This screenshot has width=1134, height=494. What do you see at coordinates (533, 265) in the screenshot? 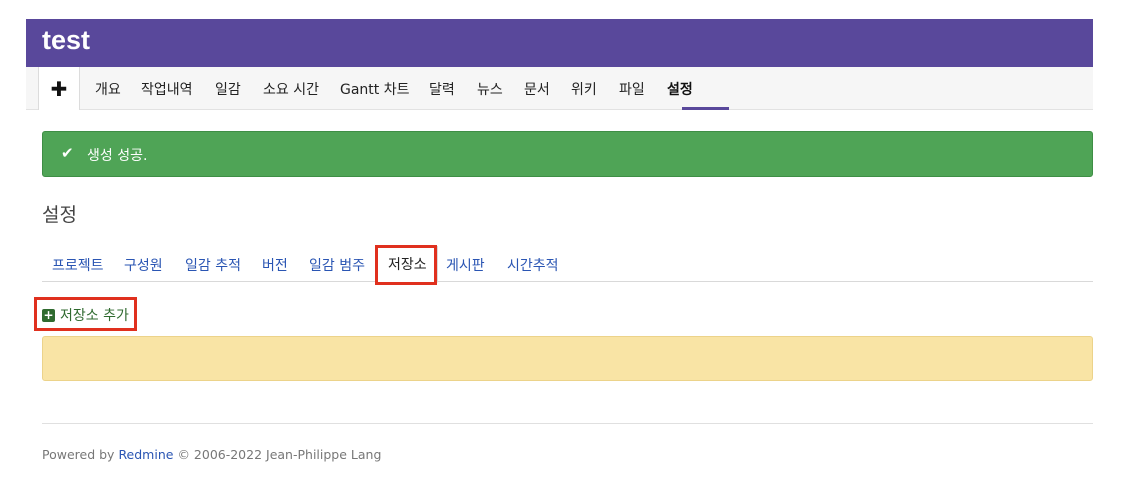
I see `settings-tab-time-tracking: 시간추적` at bounding box center [533, 265].